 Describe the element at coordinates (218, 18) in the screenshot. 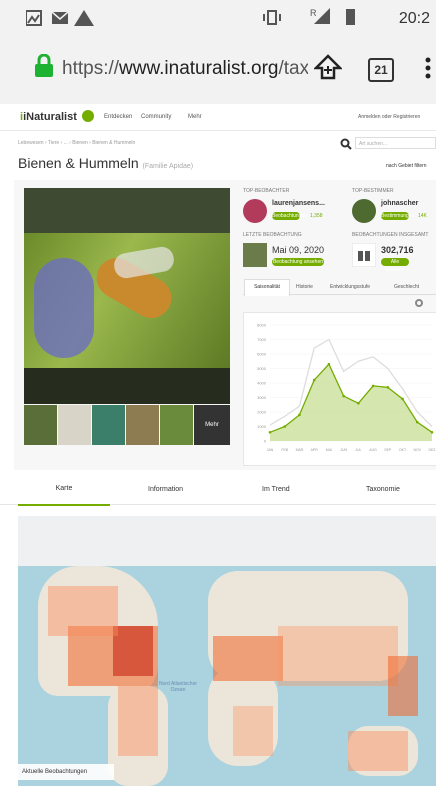

I see `status-bar: R 20:2` at that location.